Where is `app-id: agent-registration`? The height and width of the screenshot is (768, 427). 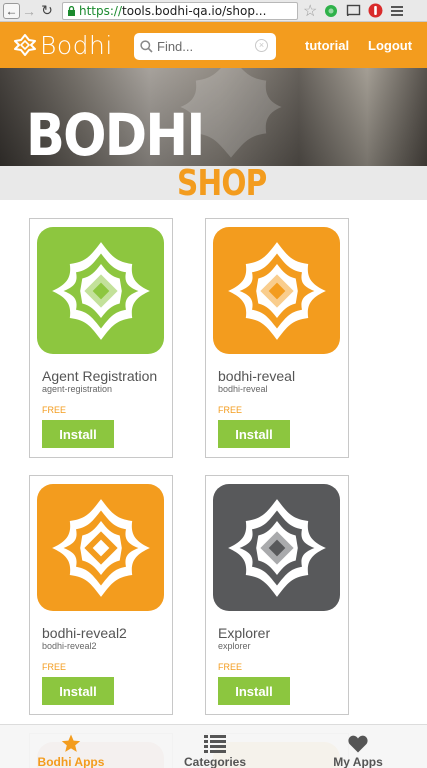
app-id: agent-registration is located at coordinates (77, 389).